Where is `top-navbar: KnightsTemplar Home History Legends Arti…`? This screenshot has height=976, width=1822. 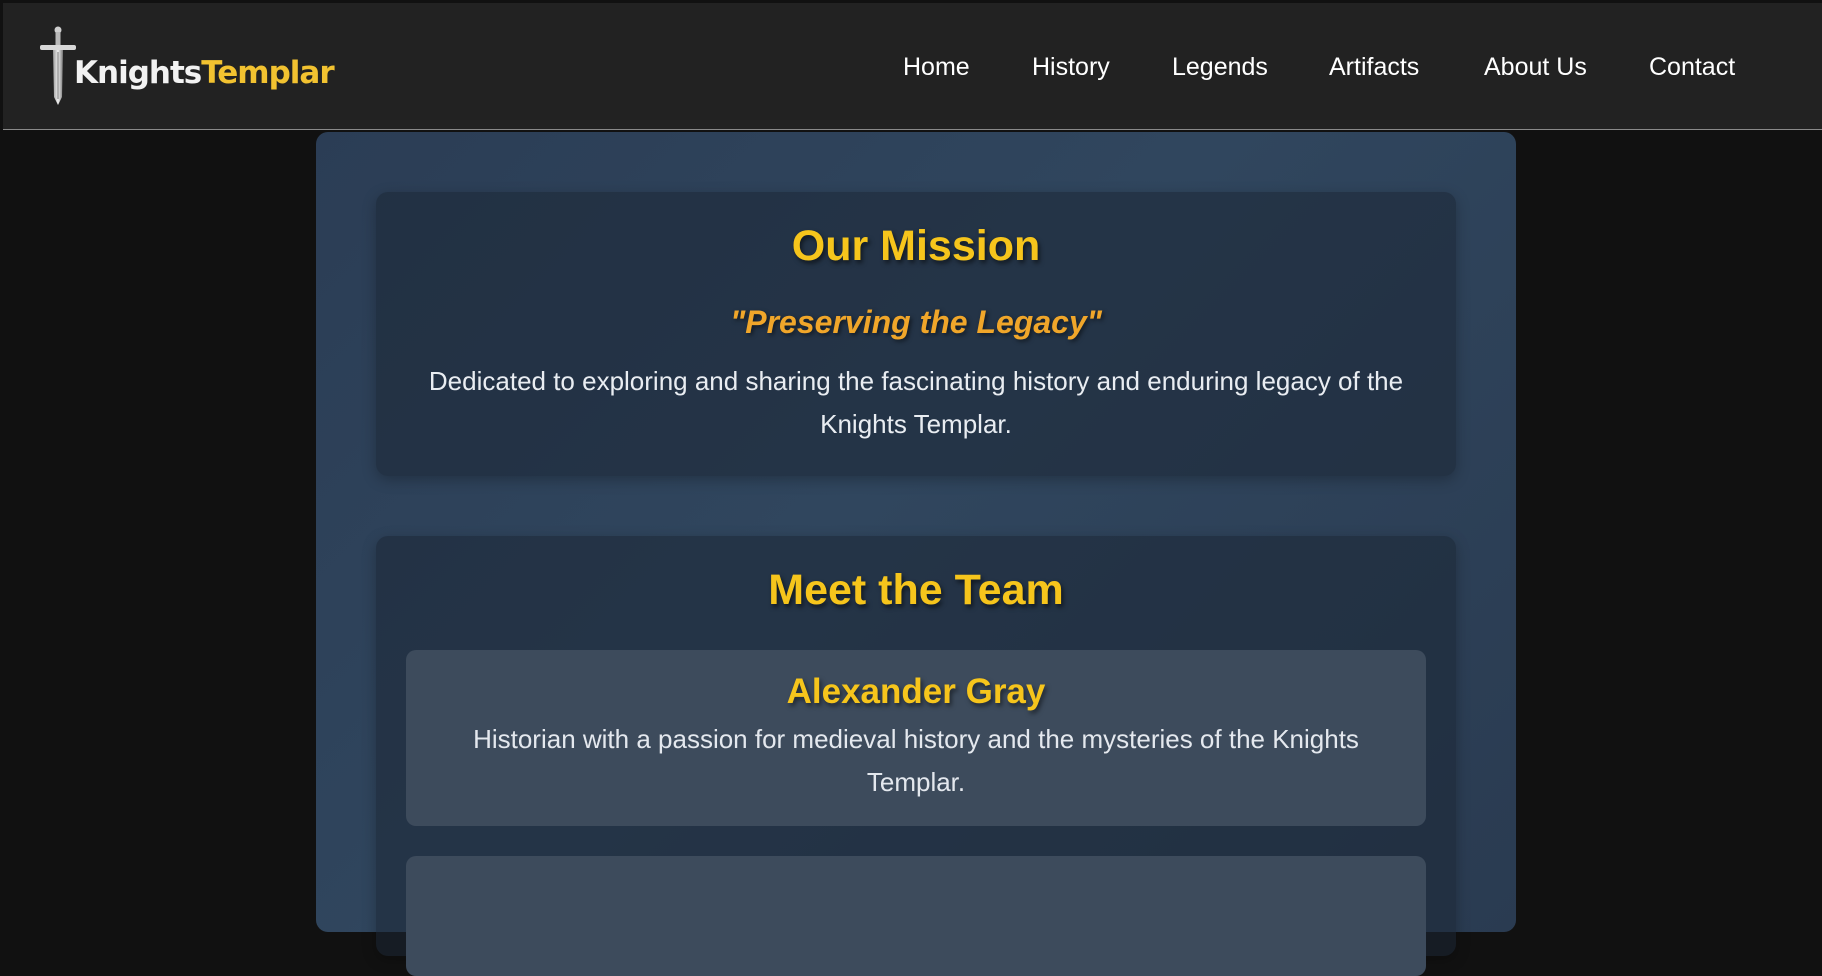 top-navbar: KnightsTemplar Home History Legends Arti… is located at coordinates (912, 66).